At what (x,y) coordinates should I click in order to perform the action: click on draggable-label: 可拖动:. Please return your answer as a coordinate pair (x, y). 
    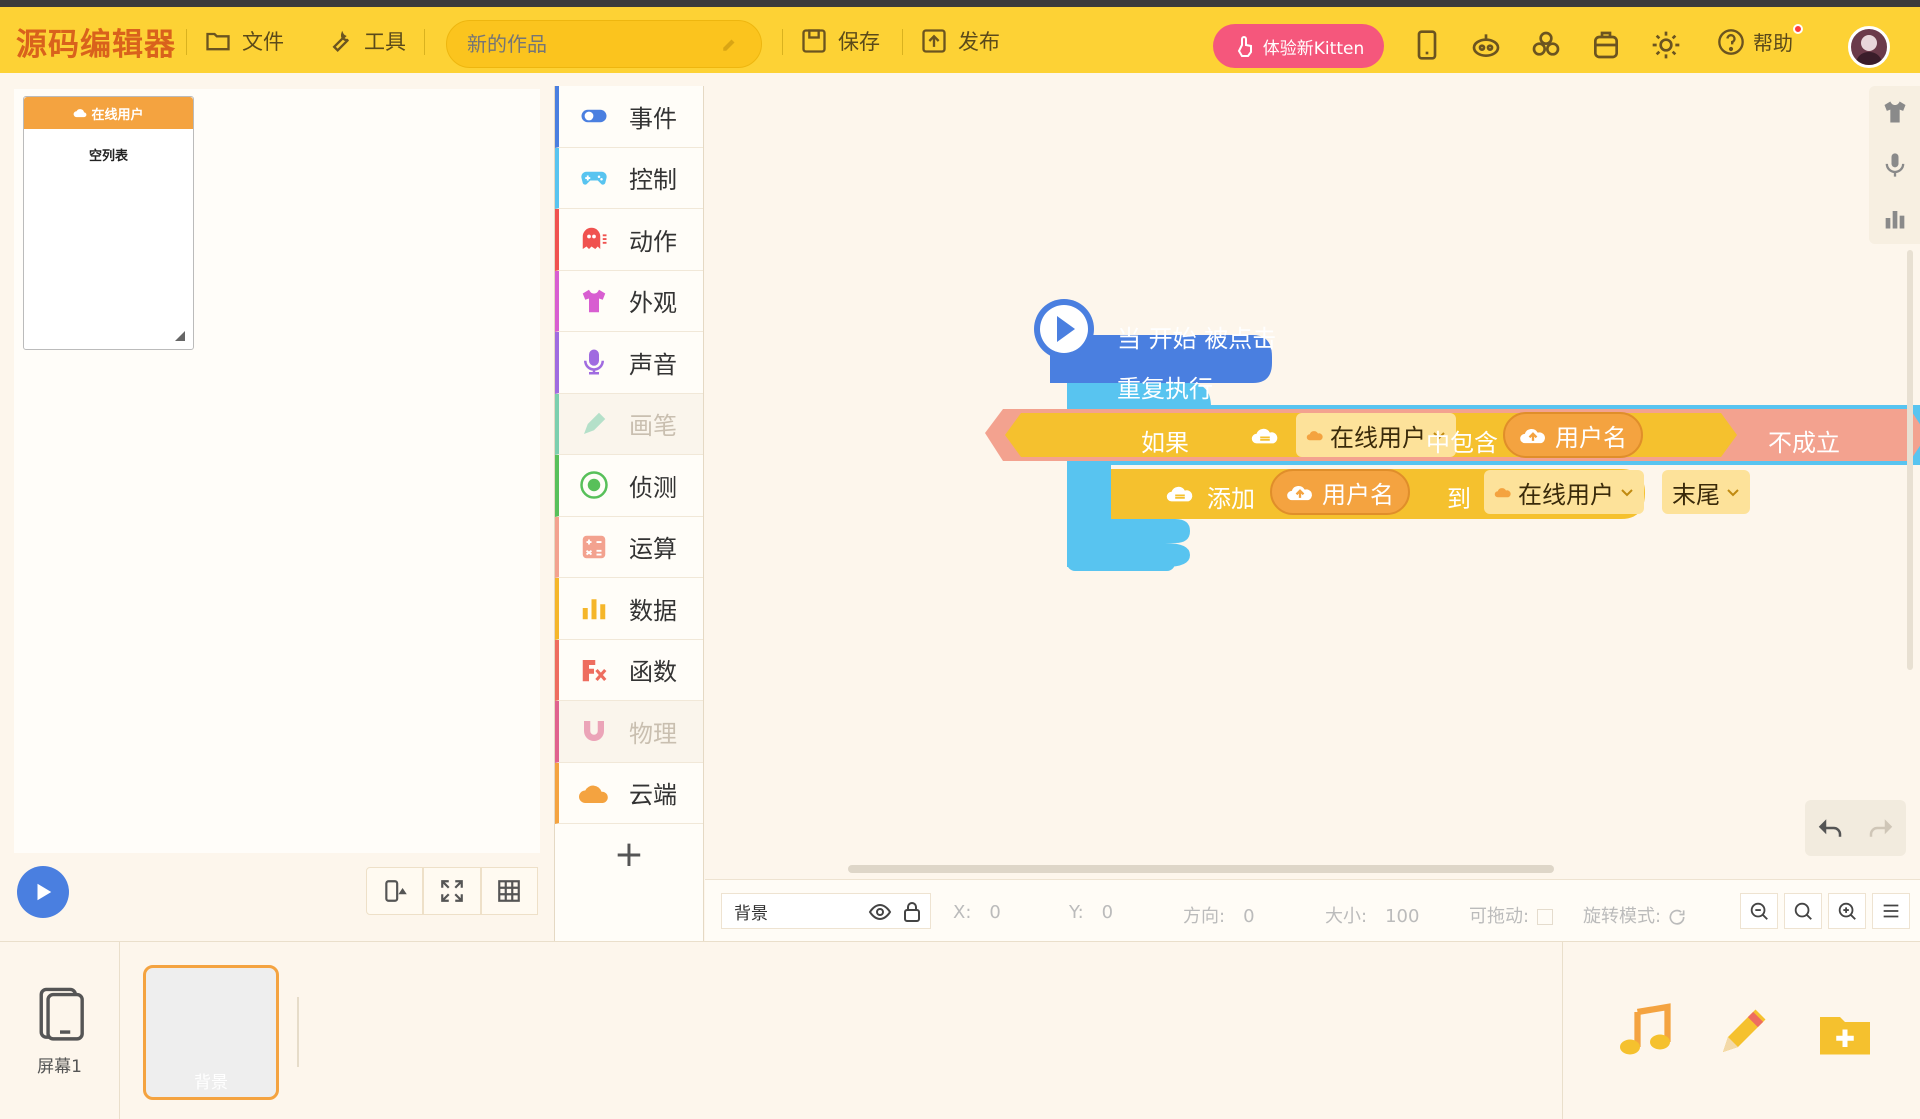
    Looking at the image, I should click on (1499, 916).